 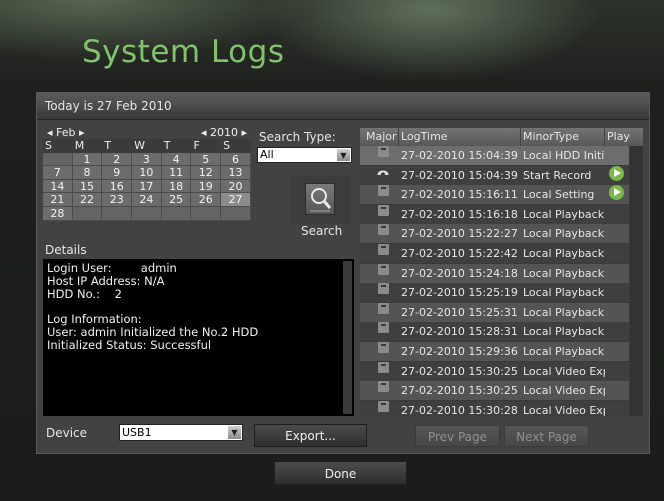 What do you see at coordinates (82, 132) in the screenshot?
I see `next-month-icon: ▸` at bounding box center [82, 132].